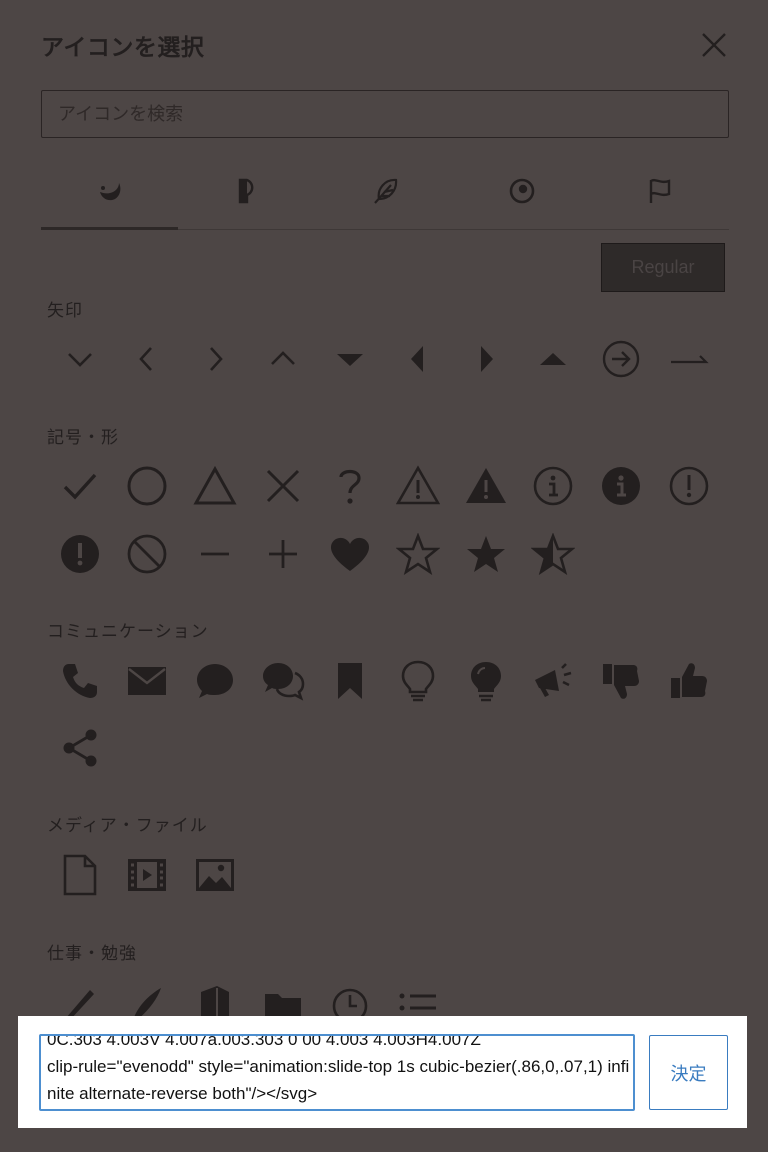 The width and height of the screenshot is (768, 1152). What do you see at coordinates (553, 486) in the screenshot?
I see `info-outline-icon` at bounding box center [553, 486].